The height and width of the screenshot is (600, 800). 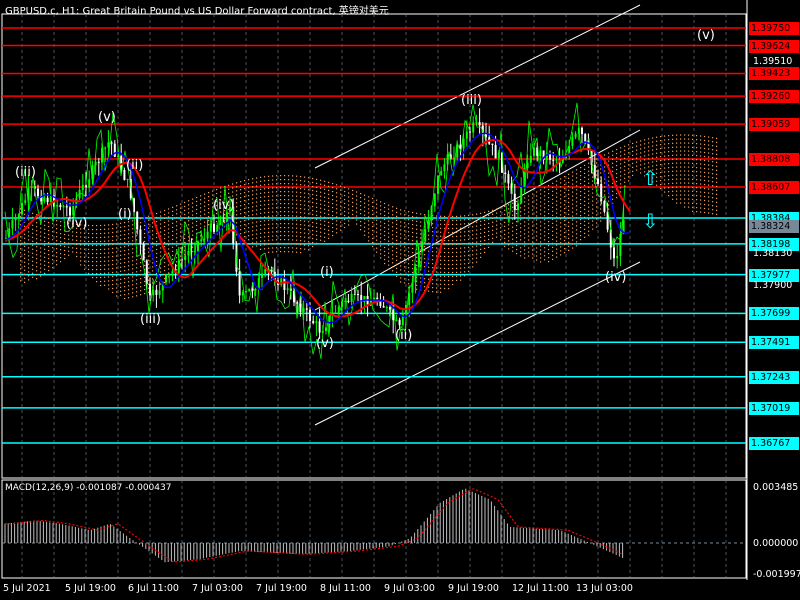 What do you see at coordinates (107, 117) in the screenshot?
I see `elliott-wave-label: (v)` at bounding box center [107, 117].